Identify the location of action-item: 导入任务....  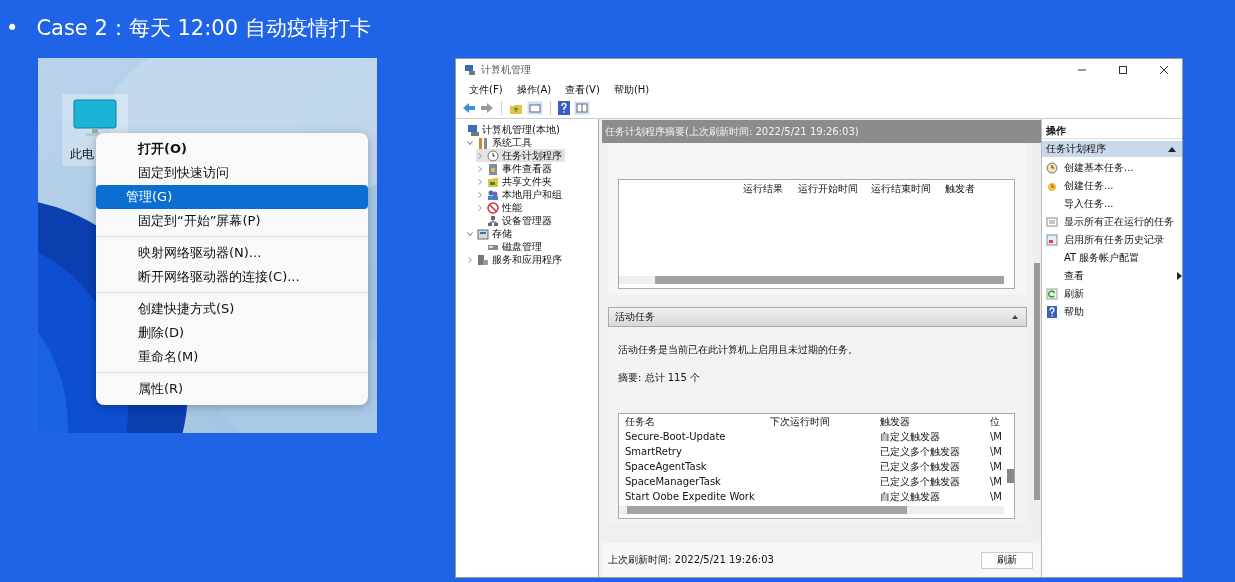
(1112, 204).